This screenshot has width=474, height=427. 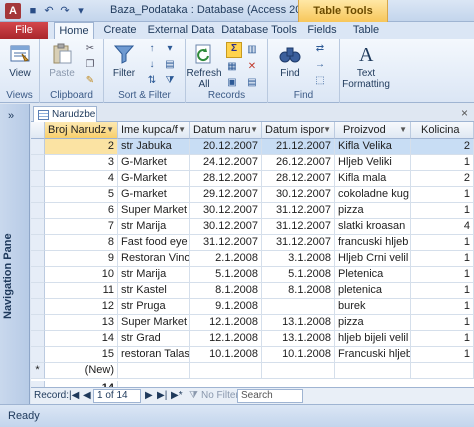 What do you see at coordinates (464, 113) in the screenshot?
I see `close-icon: ×` at bounding box center [464, 113].